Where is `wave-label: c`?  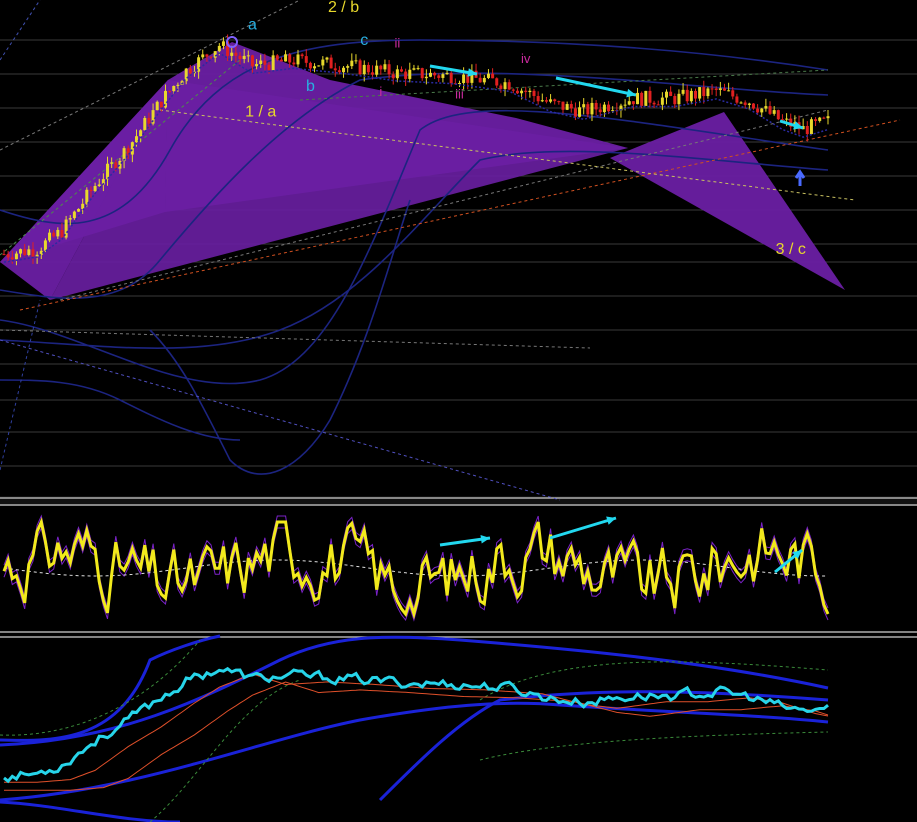
wave-label: c is located at coordinates (364, 40).